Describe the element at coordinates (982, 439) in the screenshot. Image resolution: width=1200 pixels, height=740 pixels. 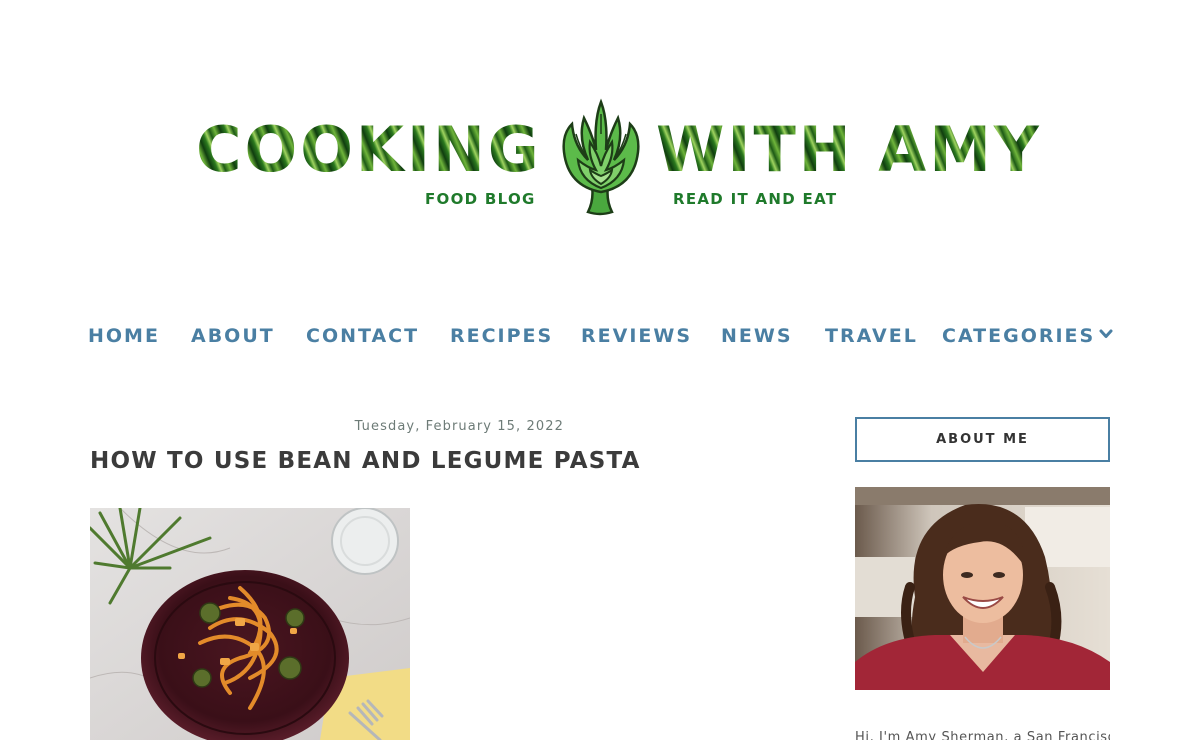
I see `about-me-heading: ABOUT ME` at that location.